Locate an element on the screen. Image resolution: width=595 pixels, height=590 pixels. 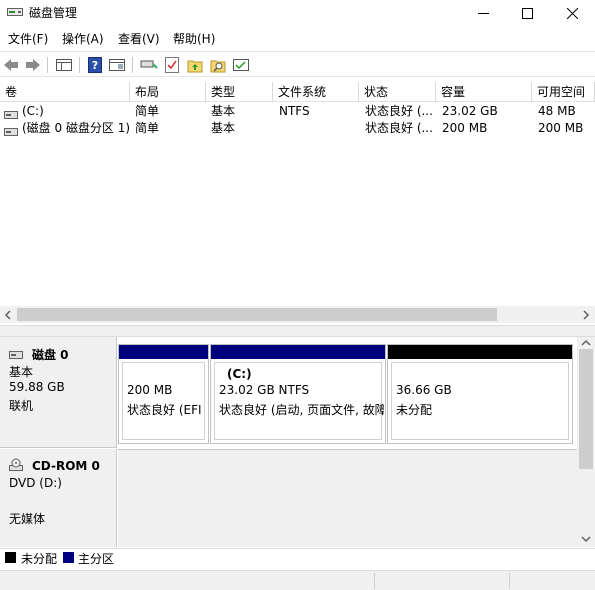
legend-swatch-primary is located at coordinates (68, 557).